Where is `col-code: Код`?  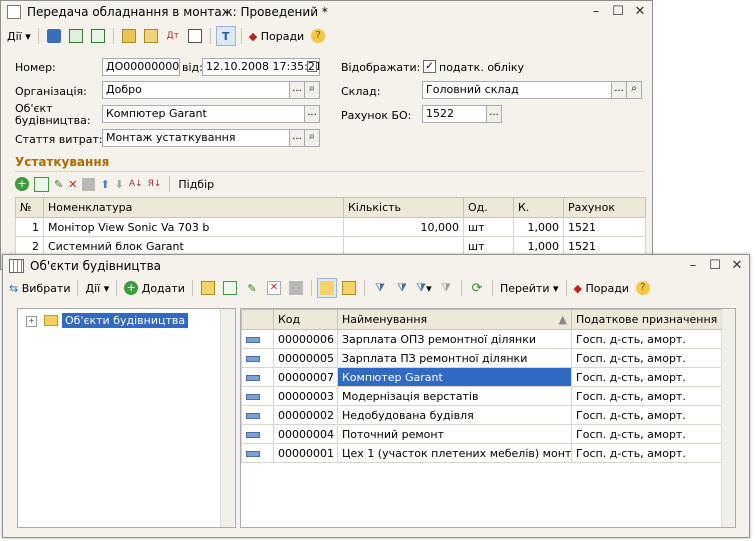 col-code: Код is located at coordinates (305, 319).